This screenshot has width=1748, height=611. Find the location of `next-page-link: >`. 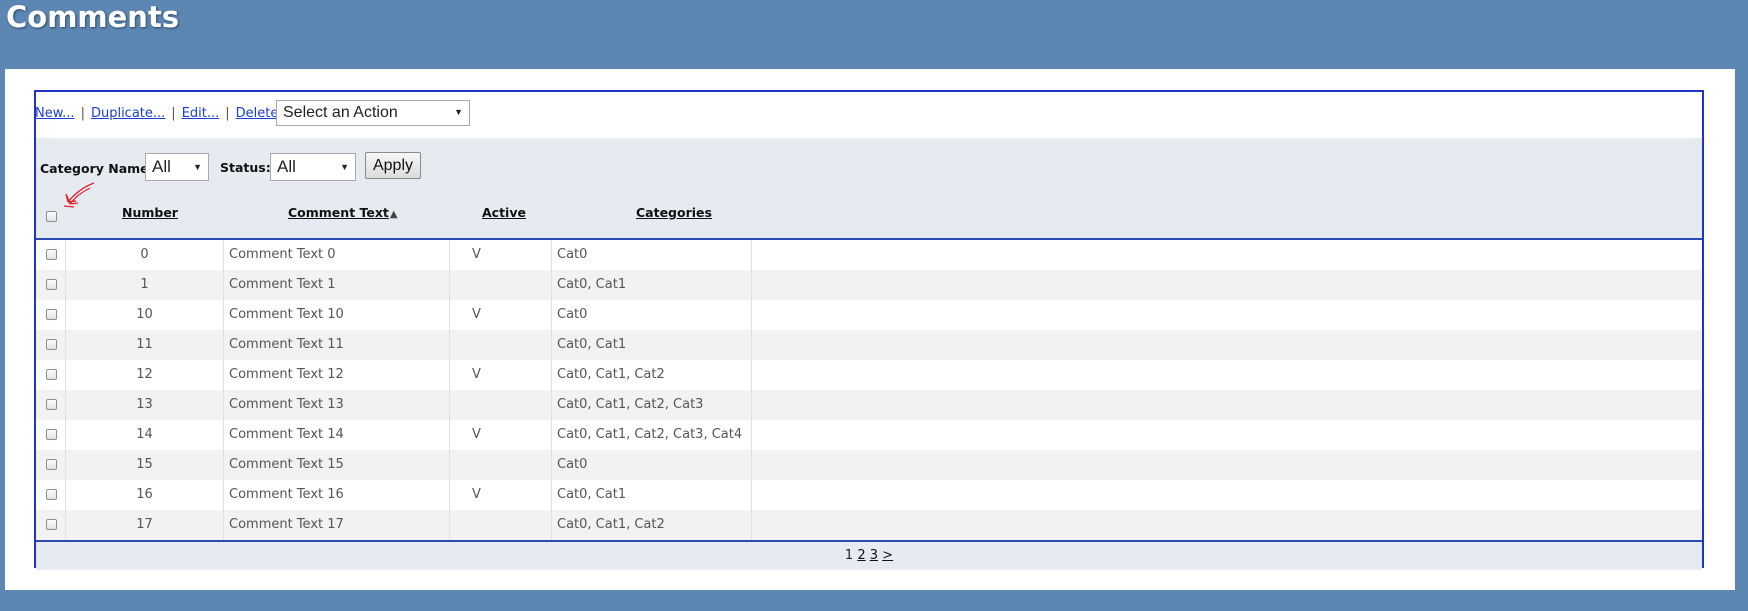

next-page-link: > is located at coordinates (887, 555).